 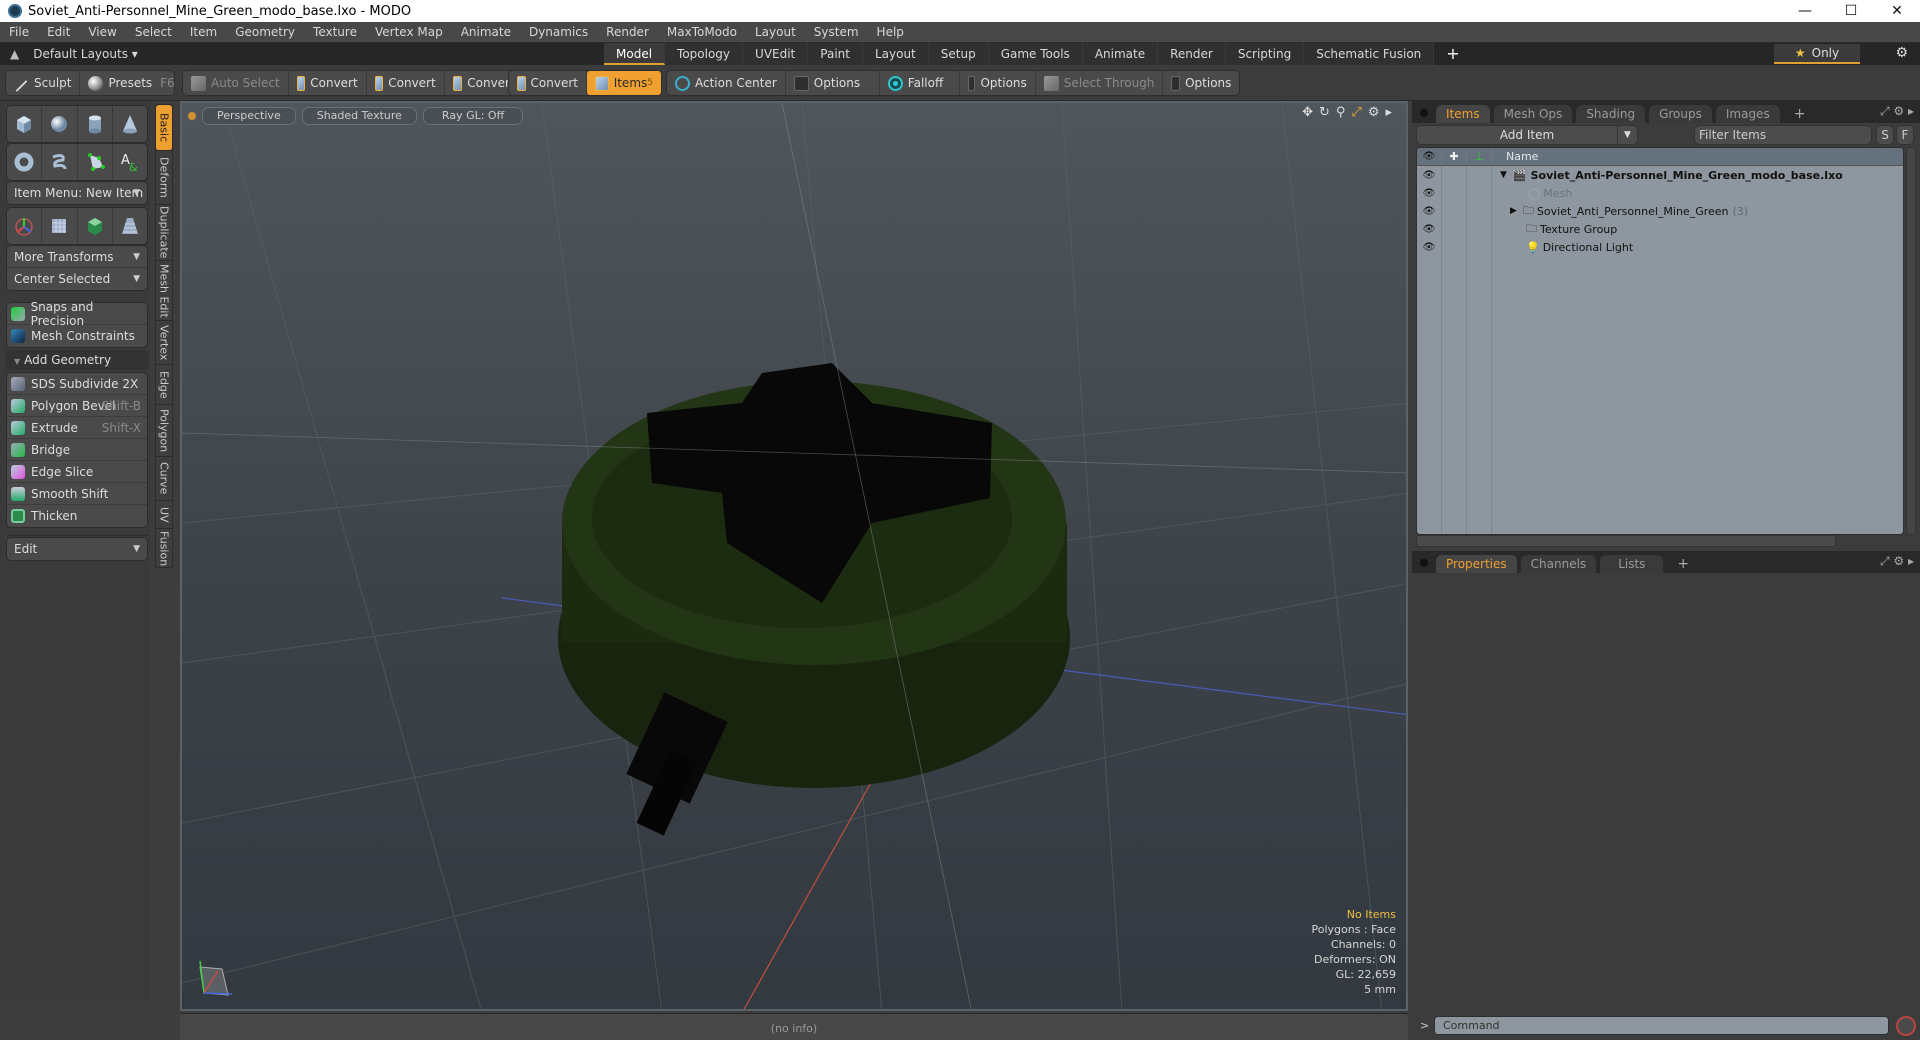 I want to click on tab-shading: Shading, so click(x=1611, y=114).